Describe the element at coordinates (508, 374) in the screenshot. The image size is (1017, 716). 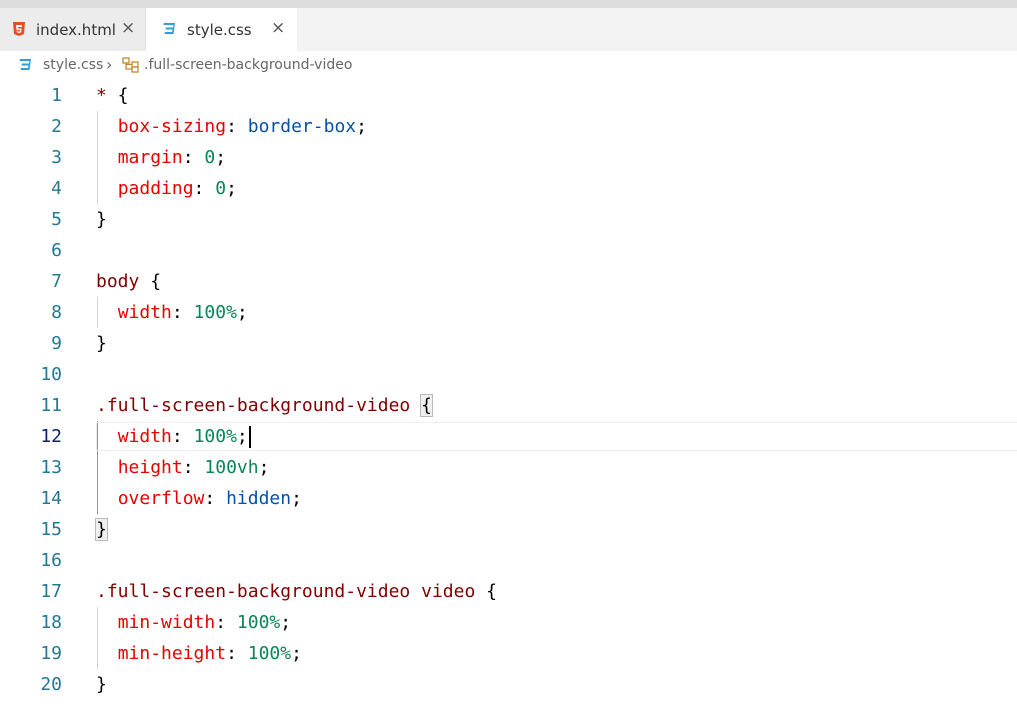
I see `code-line: 10` at that location.